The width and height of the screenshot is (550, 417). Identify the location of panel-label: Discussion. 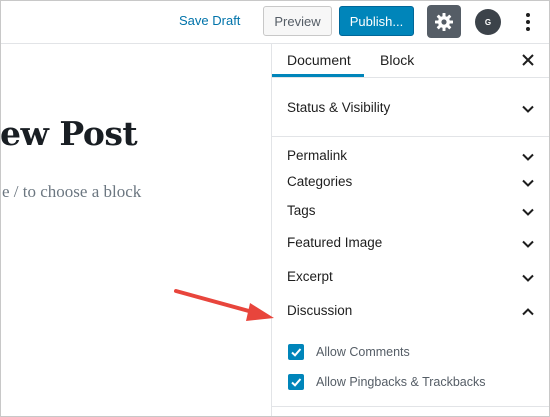
(320, 310).